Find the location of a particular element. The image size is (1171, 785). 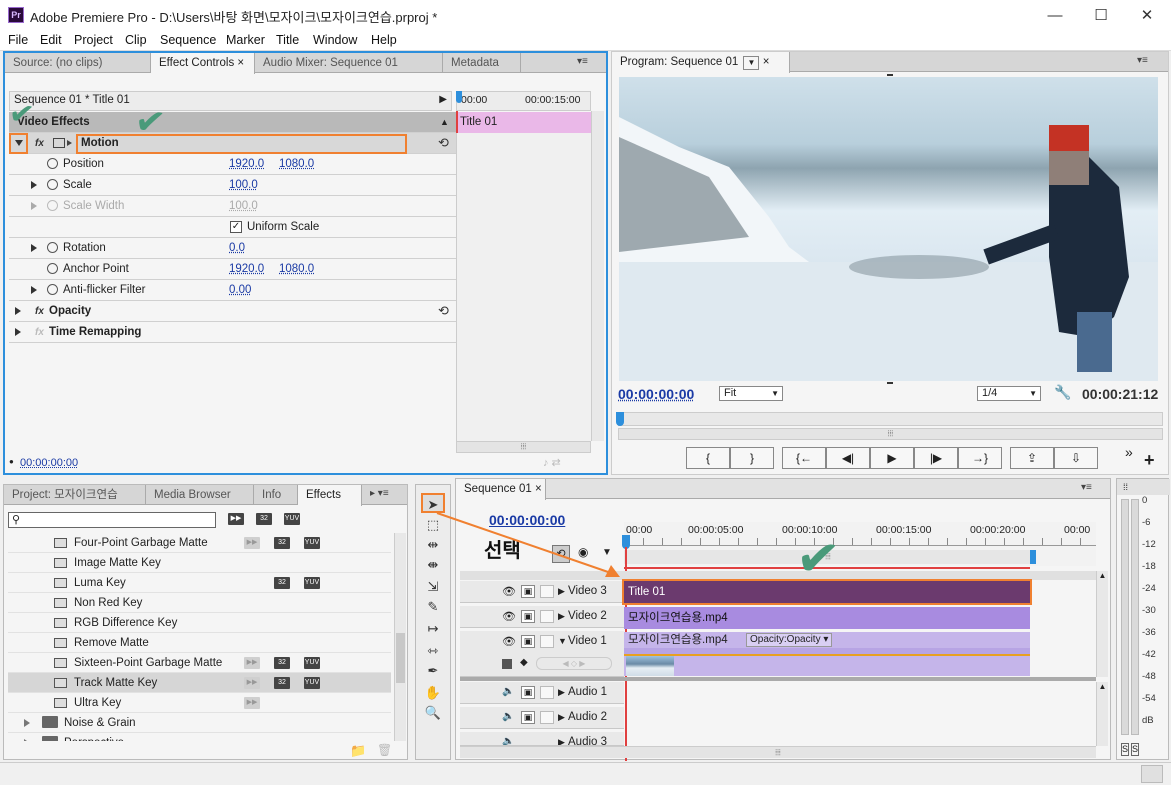

more-buttons-icon: » is located at coordinates (1129, 452).